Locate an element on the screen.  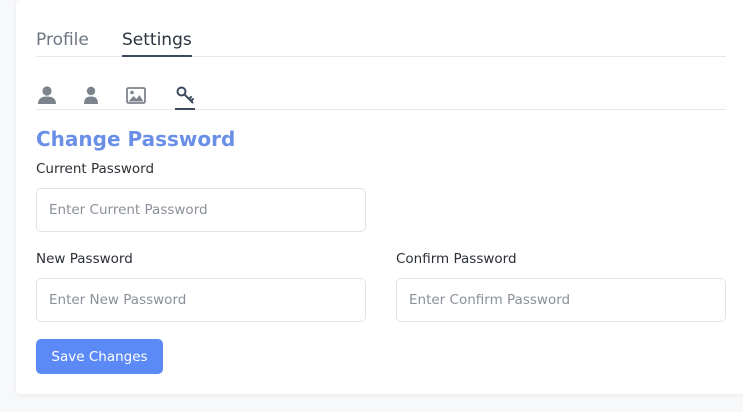
key-icon is located at coordinates (185, 95).